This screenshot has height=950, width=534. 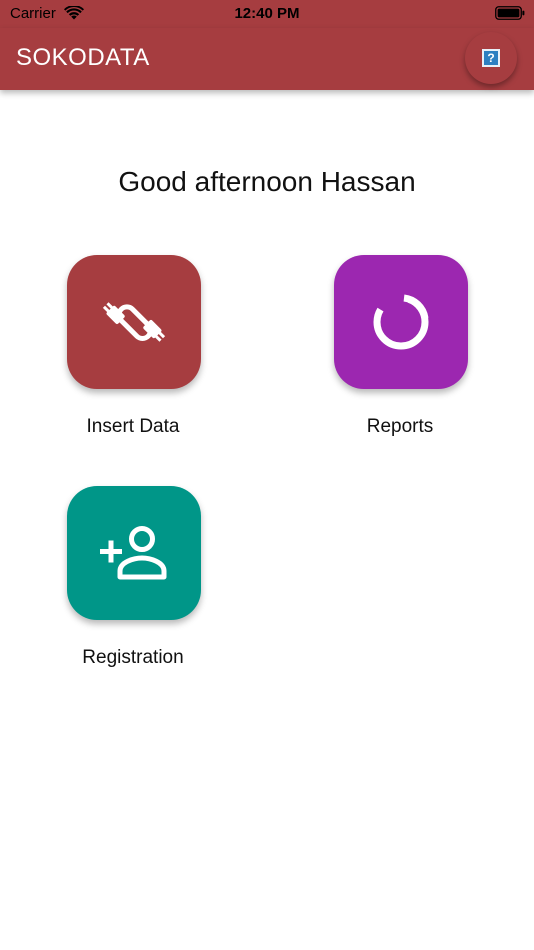 I want to click on reports-tile, so click(x=401, y=322).